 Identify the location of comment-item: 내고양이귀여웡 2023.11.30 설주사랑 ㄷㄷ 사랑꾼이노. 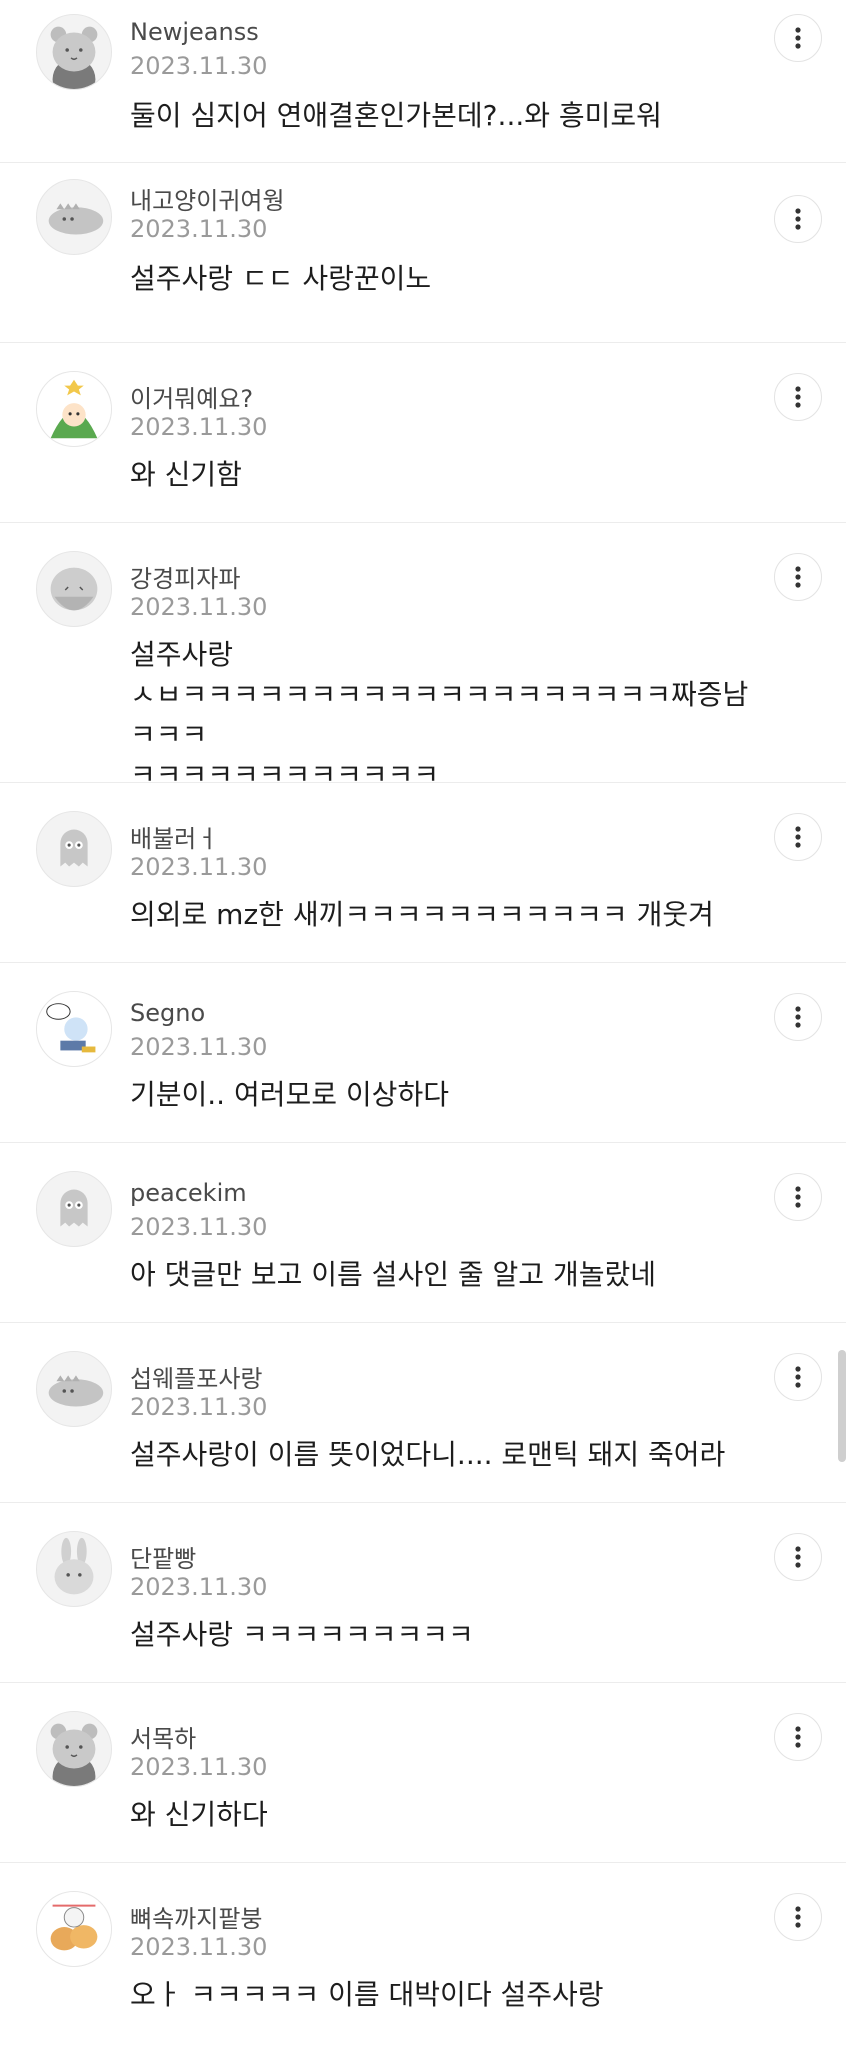
(423, 253).